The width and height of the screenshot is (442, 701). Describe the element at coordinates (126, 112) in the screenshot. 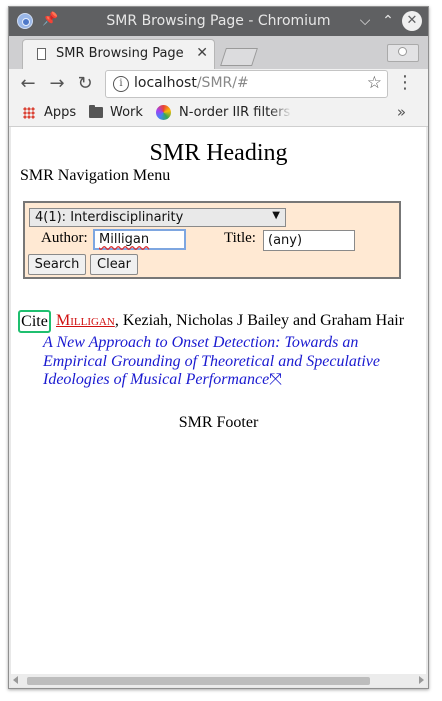

I see `bookmark-work: Work` at that location.